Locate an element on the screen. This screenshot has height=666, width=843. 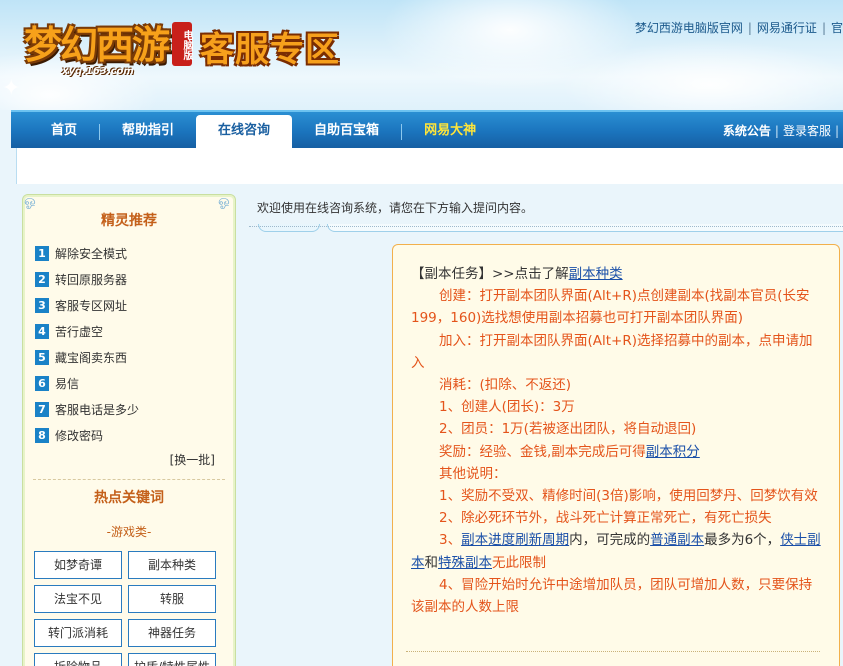
keyword-button: 拆除物品 is located at coordinates (78, 659).